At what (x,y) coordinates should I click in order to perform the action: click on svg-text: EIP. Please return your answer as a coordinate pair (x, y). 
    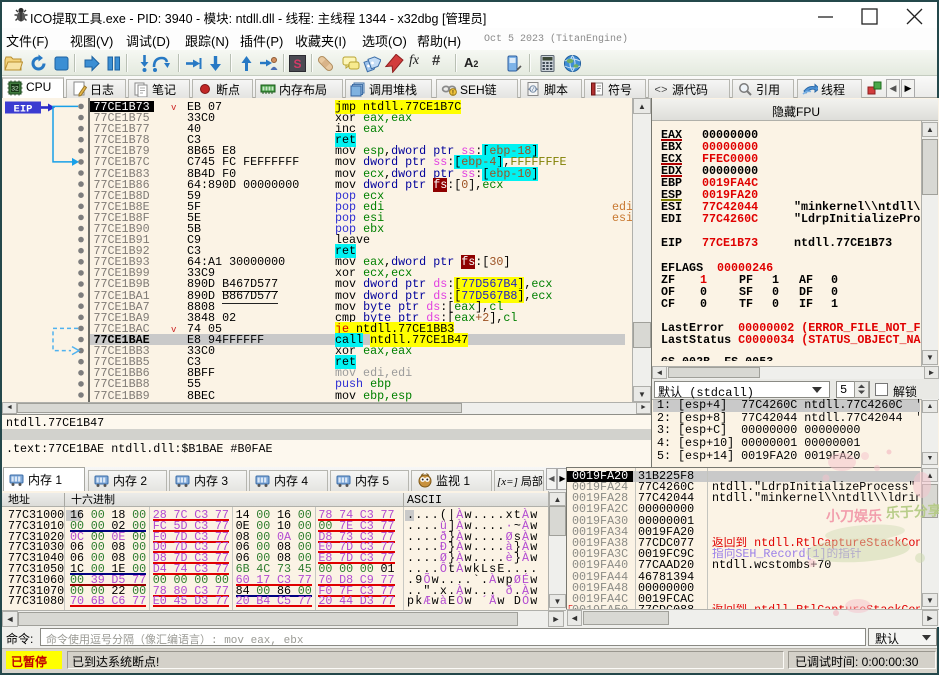
    Looking at the image, I should click on (23, 110).